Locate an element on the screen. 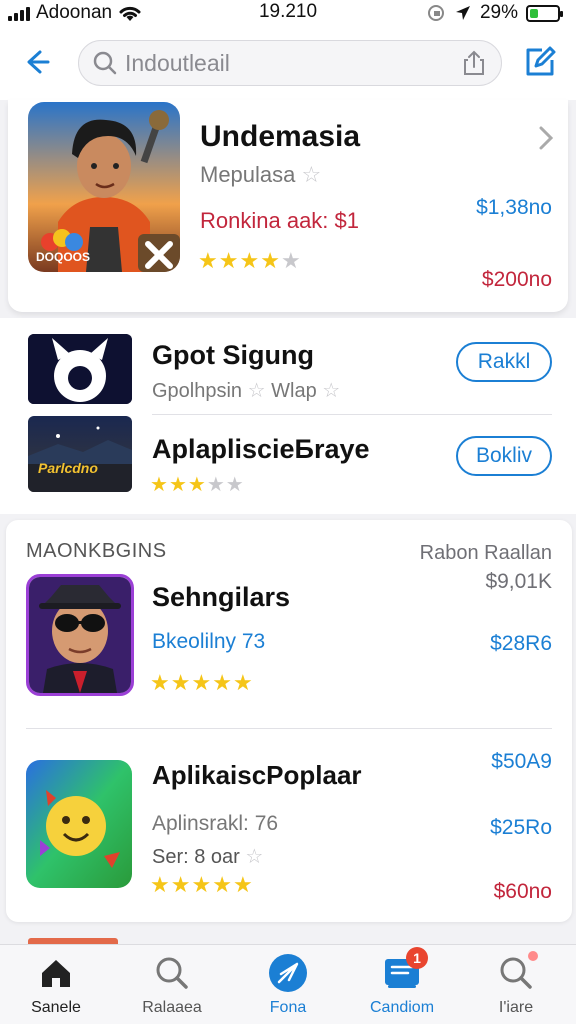 This screenshot has width=576, height=1024. compass-icon is located at coordinates (288, 973).